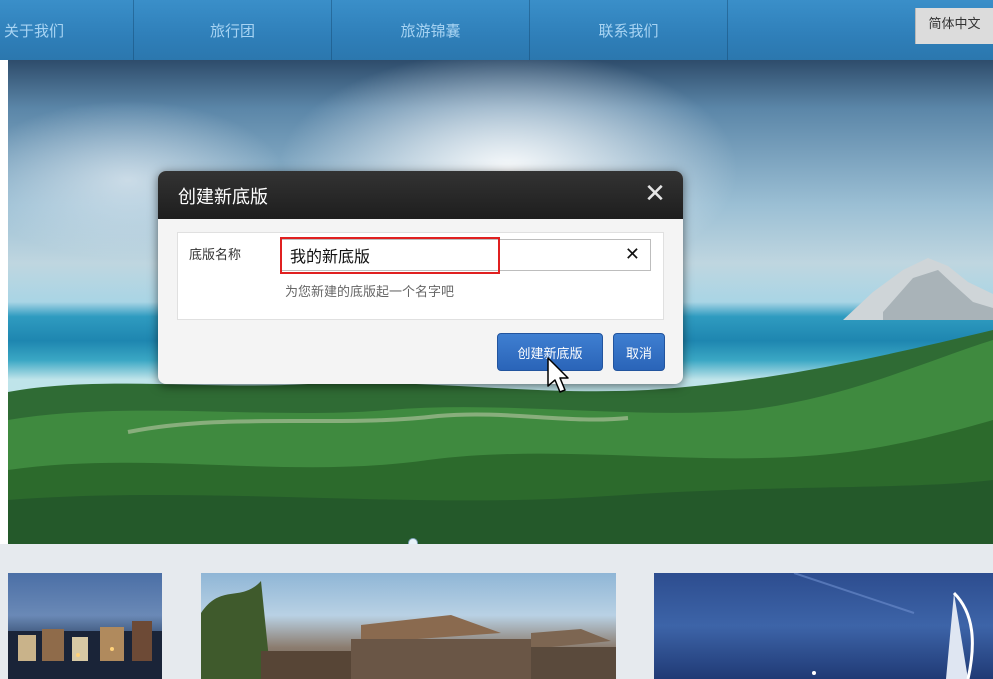 Image resolution: width=993 pixels, height=679 pixels. I want to click on nav-item-tours: 旅行团, so click(232, 30).